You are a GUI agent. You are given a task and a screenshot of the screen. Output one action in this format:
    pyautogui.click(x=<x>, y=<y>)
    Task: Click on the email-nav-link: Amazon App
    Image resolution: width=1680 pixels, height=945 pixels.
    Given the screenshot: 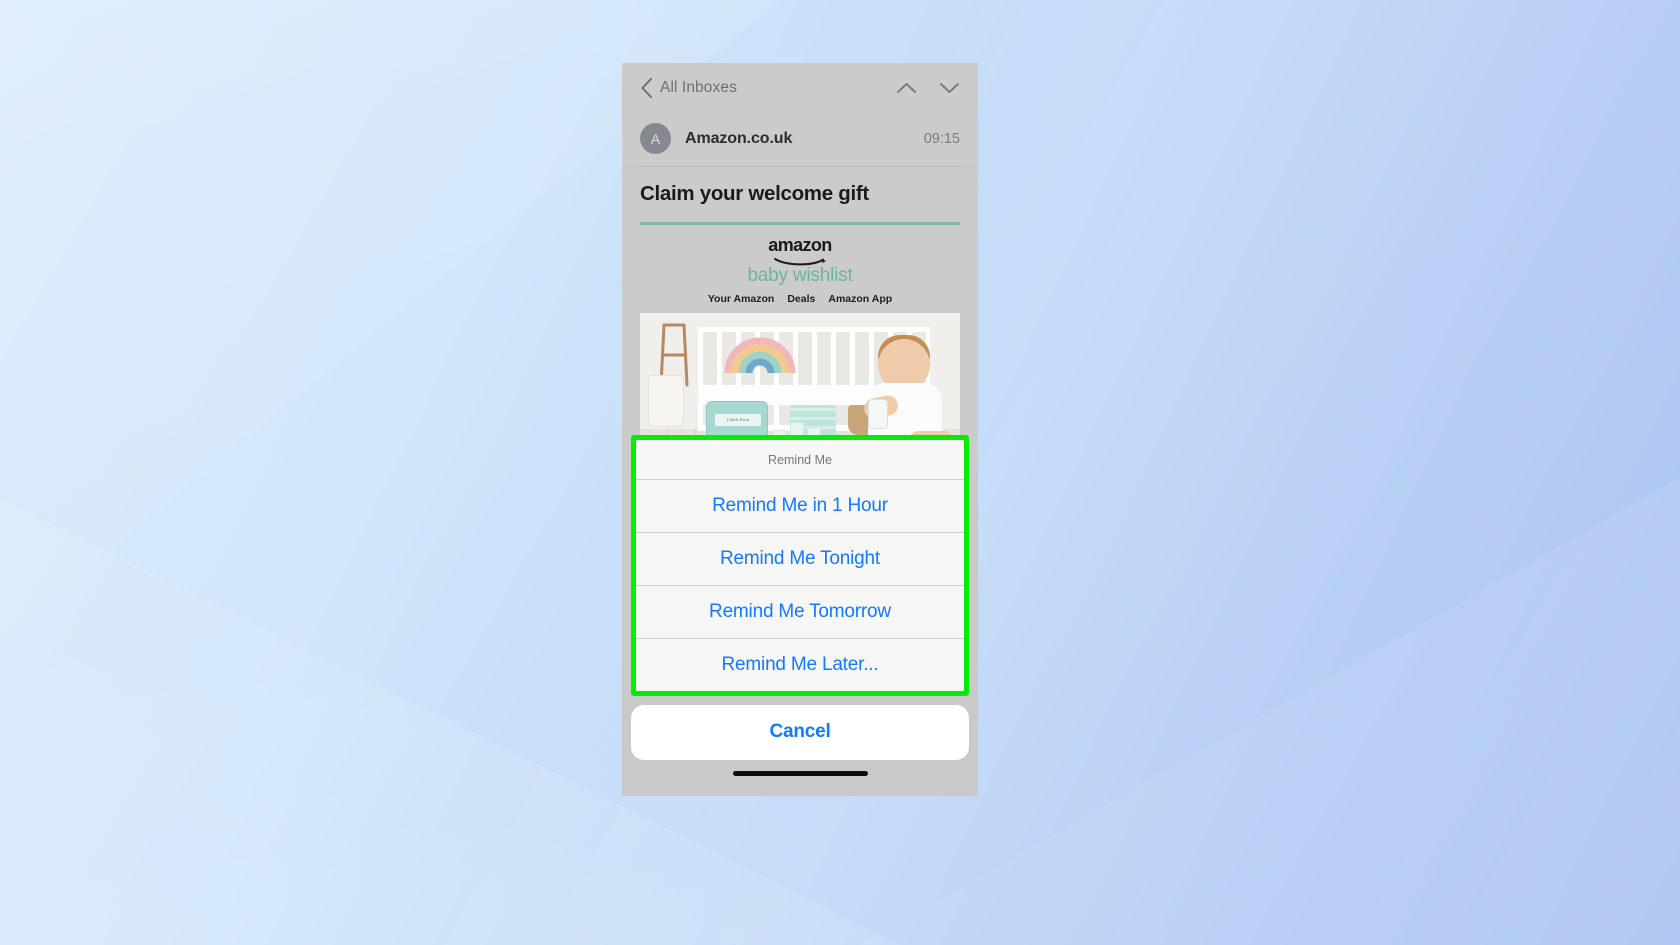 What is the action you would take?
    pyautogui.click(x=860, y=299)
    